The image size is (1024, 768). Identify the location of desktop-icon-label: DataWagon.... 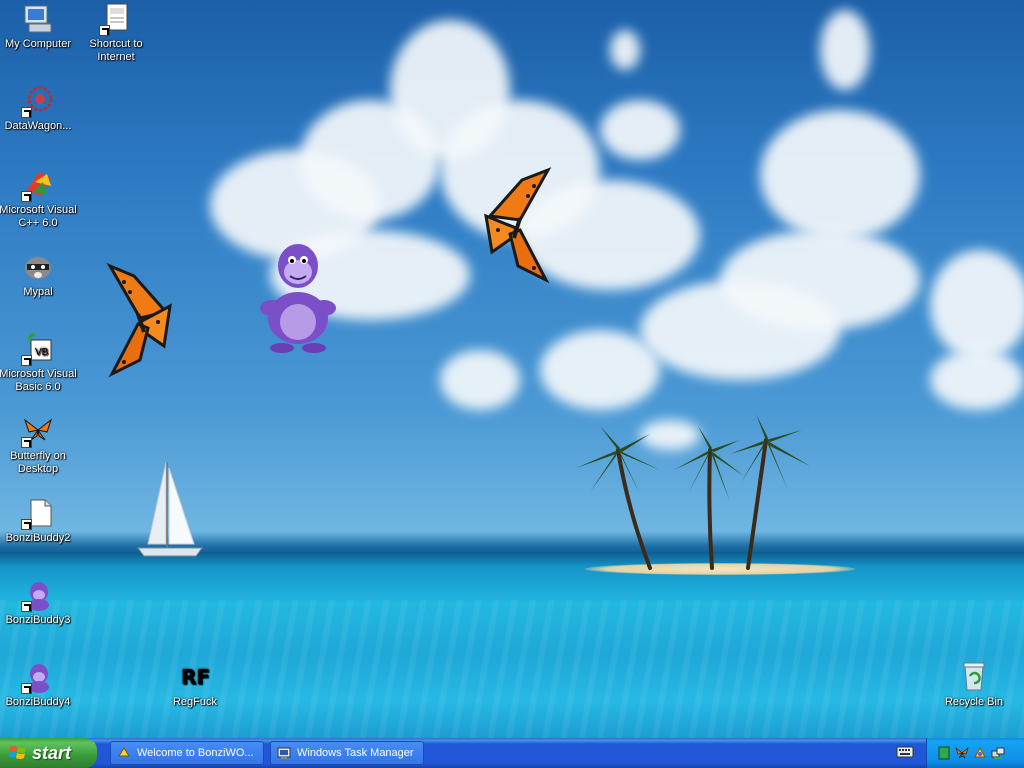
(38, 126).